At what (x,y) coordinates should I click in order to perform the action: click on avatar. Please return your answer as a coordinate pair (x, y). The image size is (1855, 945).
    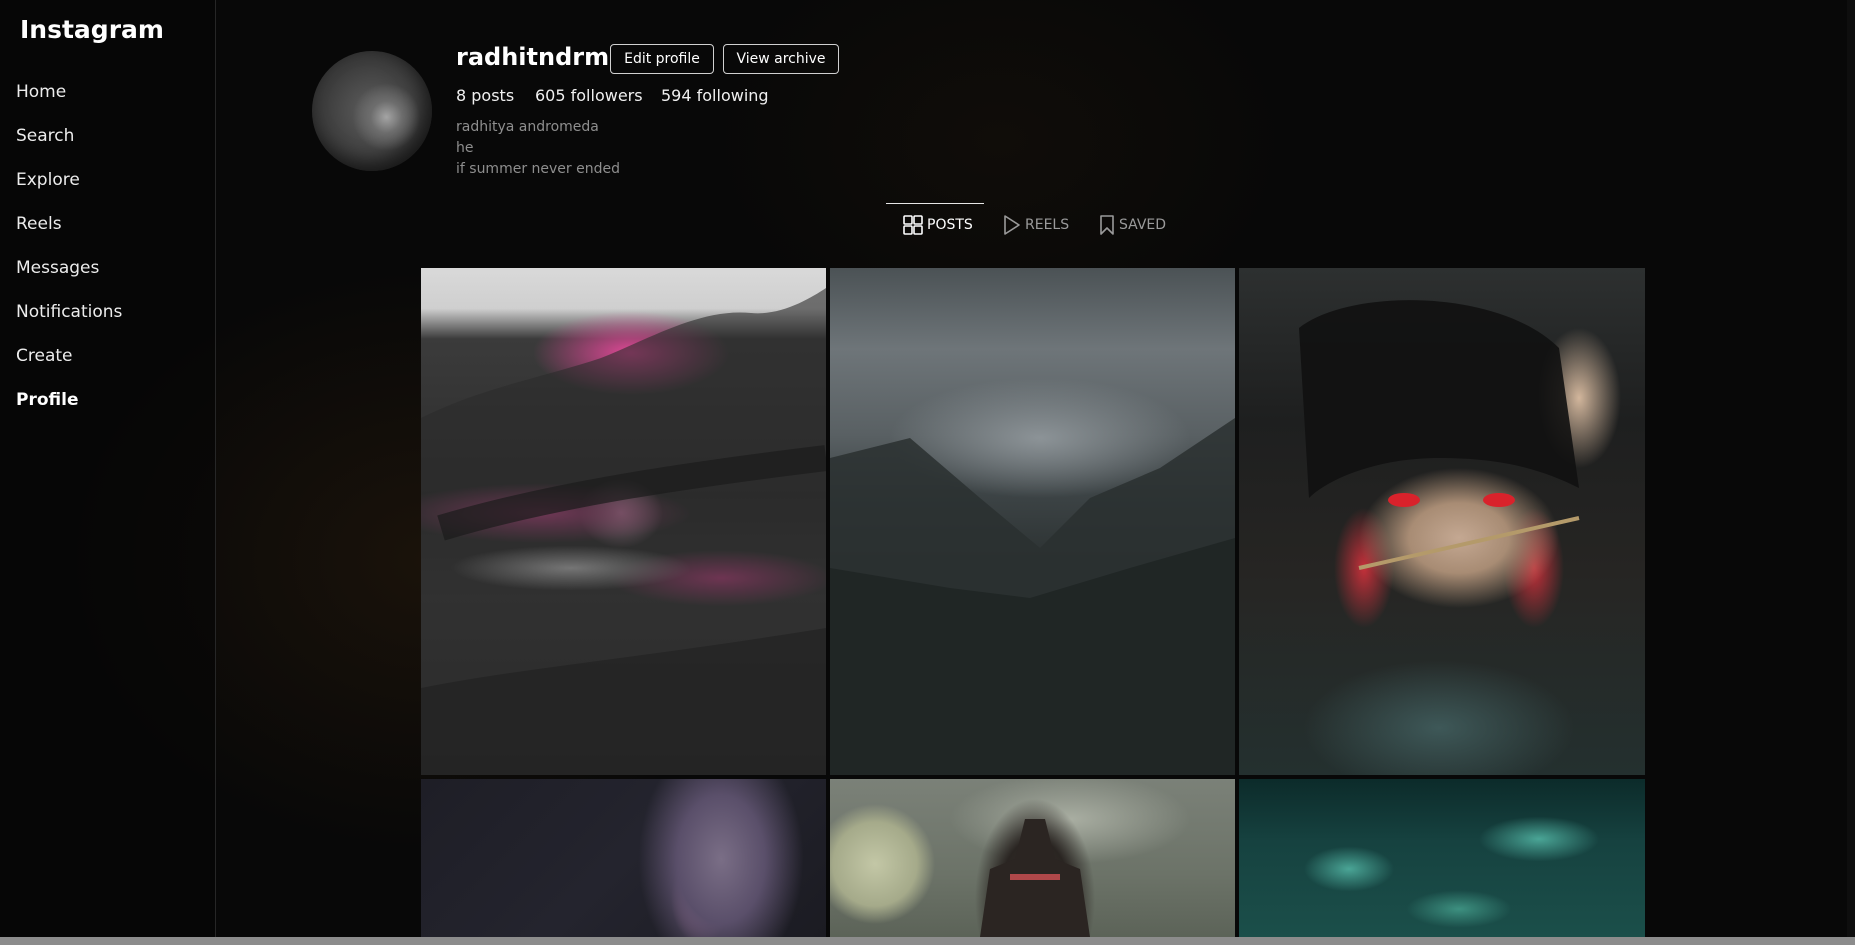
    Looking at the image, I should click on (372, 111).